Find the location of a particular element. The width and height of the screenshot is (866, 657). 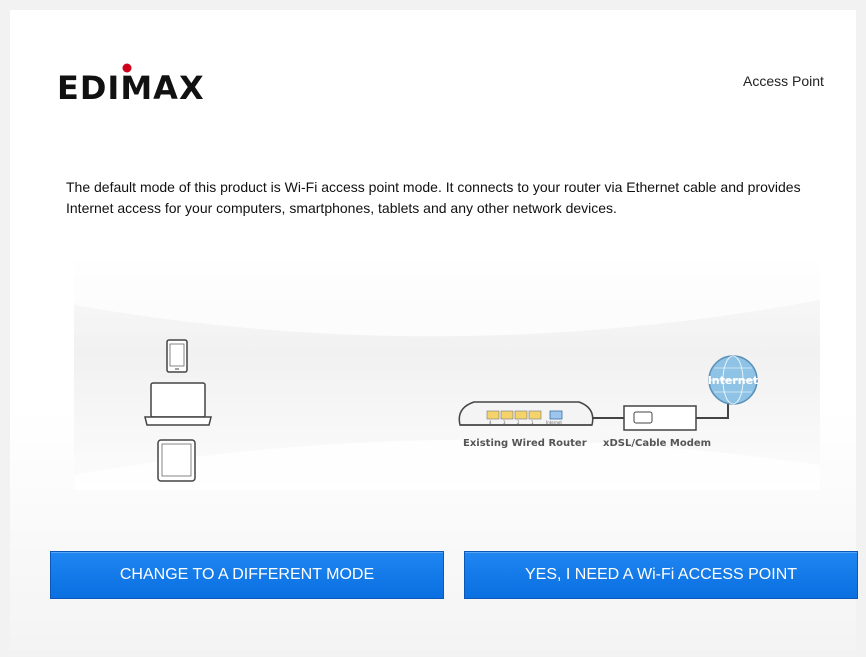

router-icon: 4 3 2 1 Internet is located at coordinates (526, 413).